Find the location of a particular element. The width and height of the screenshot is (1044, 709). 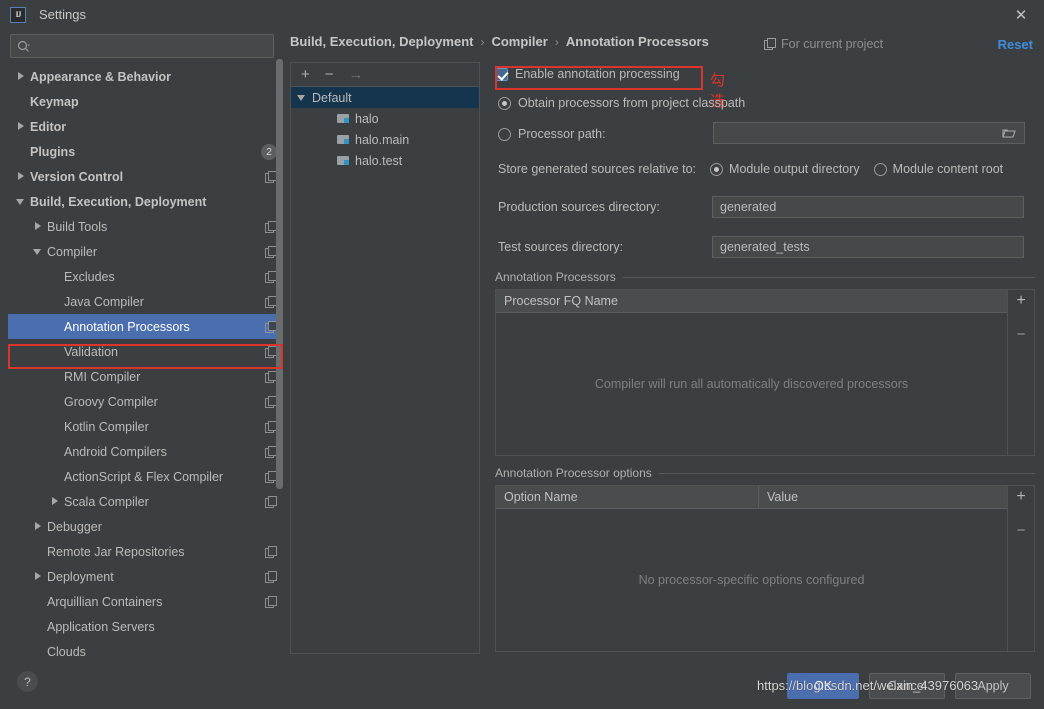

sidebar-item-rmi-compiler: RMI Compiler is located at coordinates (145, 376).